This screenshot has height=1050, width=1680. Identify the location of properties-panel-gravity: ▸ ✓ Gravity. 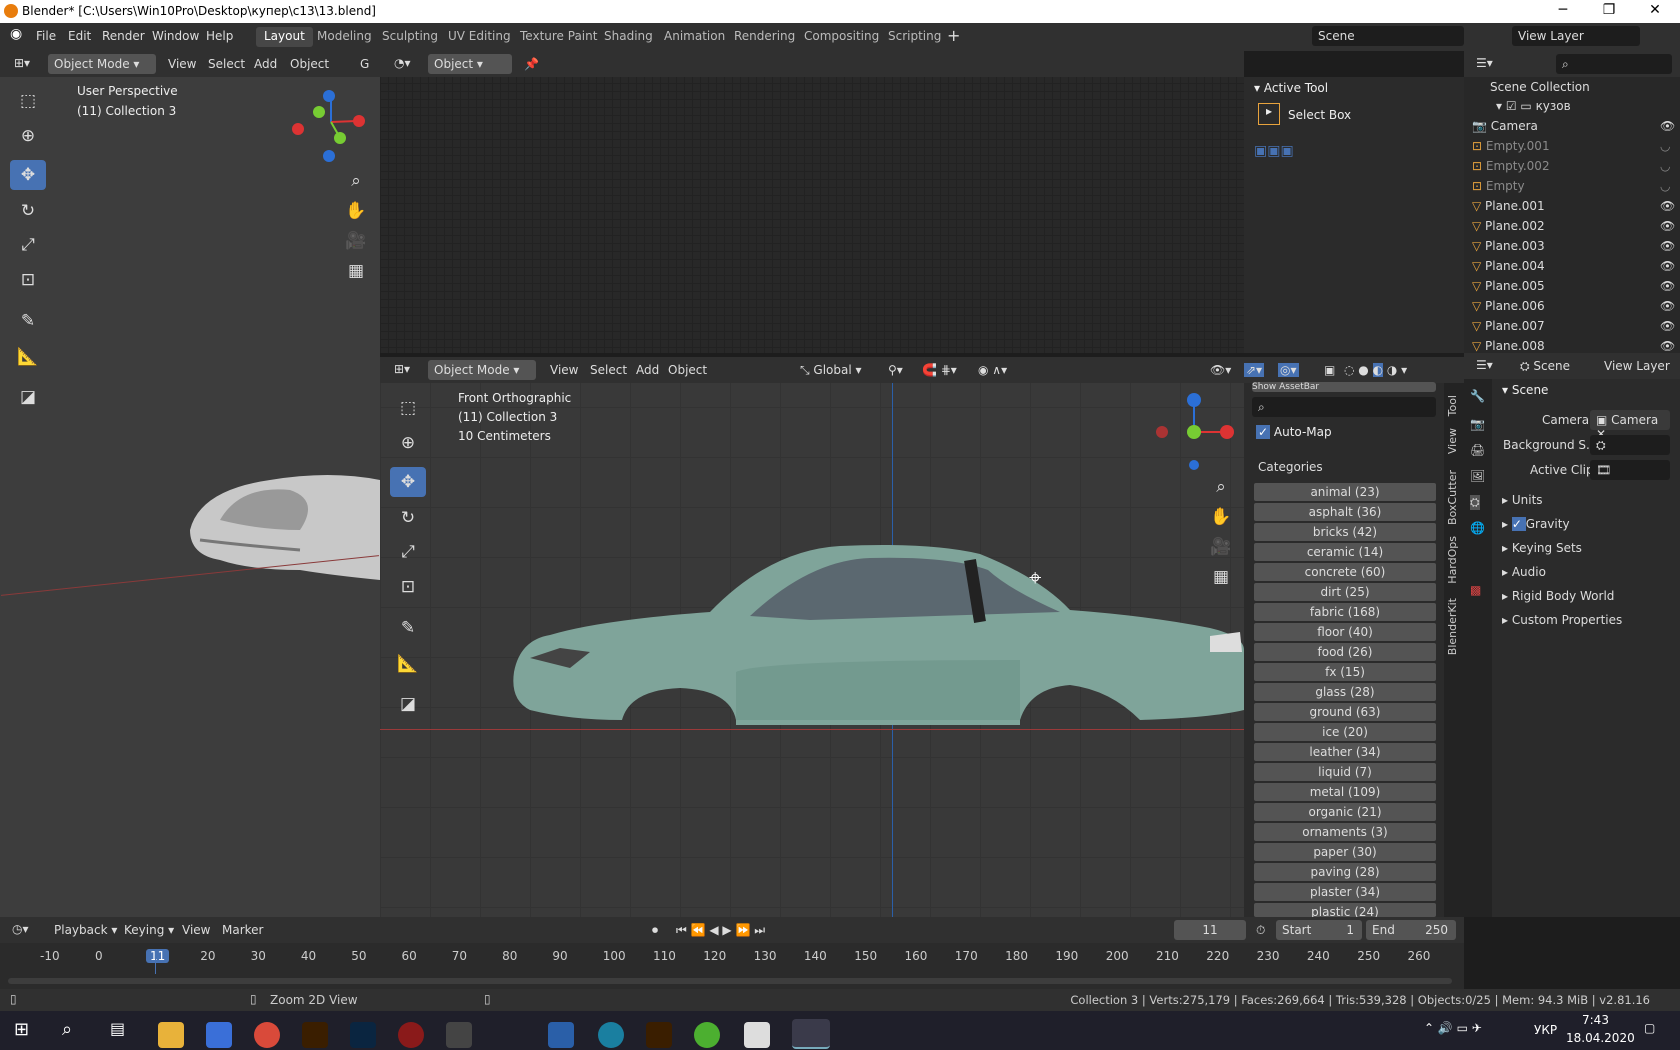
(1536, 524).